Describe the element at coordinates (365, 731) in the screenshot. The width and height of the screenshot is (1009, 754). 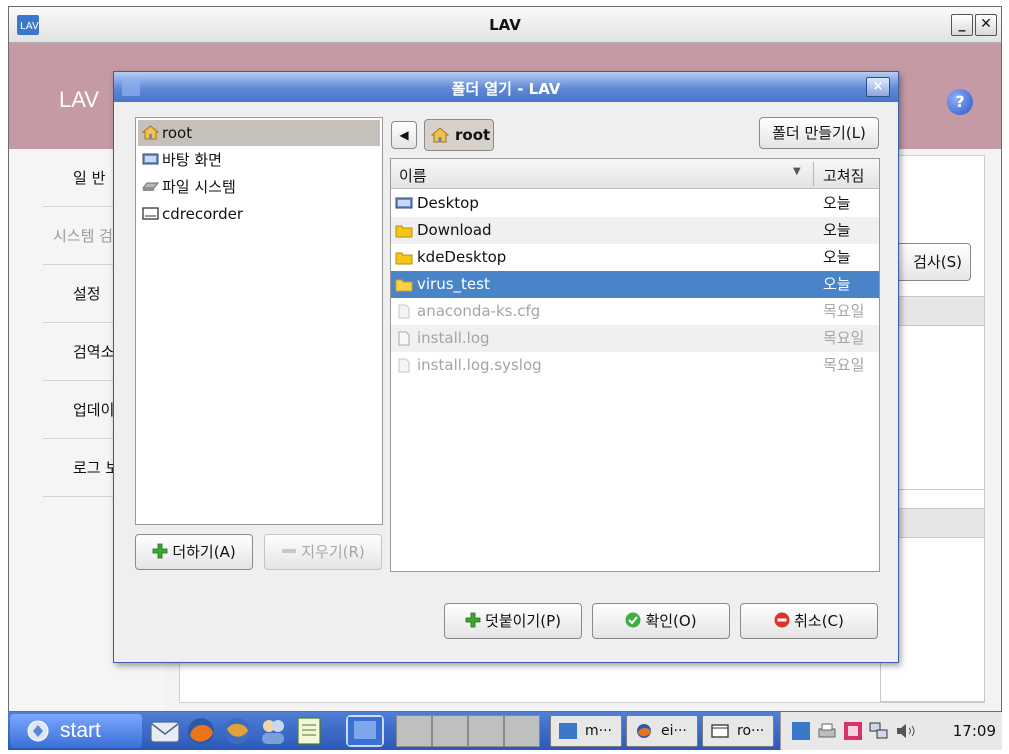
I see `lav-taskbar-icon` at that location.